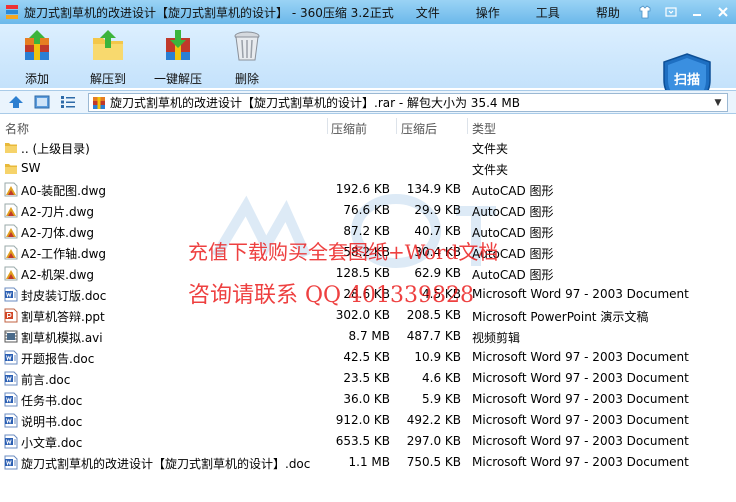 This screenshot has width=736, height=502. What do you see at coordinates (108, 45) in the screenshot?
I see `extract-folder-icon` at bounding box center [108, 45].